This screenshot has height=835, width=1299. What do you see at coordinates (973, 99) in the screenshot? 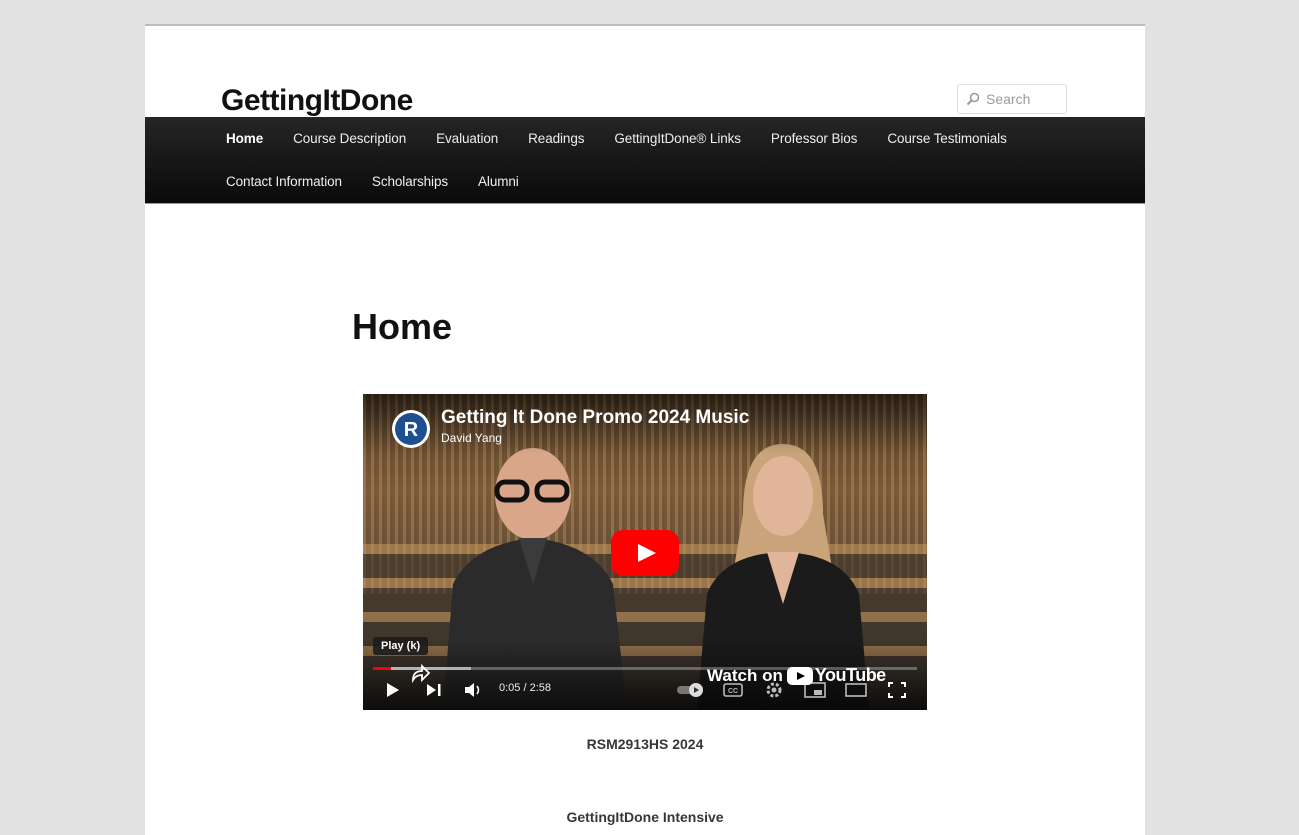
I see `search-icon` at bounding box center [973, 99].